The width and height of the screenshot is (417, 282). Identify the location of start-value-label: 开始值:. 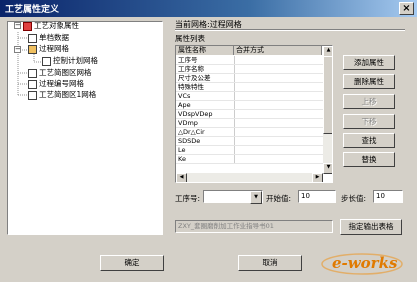
(279, 198).